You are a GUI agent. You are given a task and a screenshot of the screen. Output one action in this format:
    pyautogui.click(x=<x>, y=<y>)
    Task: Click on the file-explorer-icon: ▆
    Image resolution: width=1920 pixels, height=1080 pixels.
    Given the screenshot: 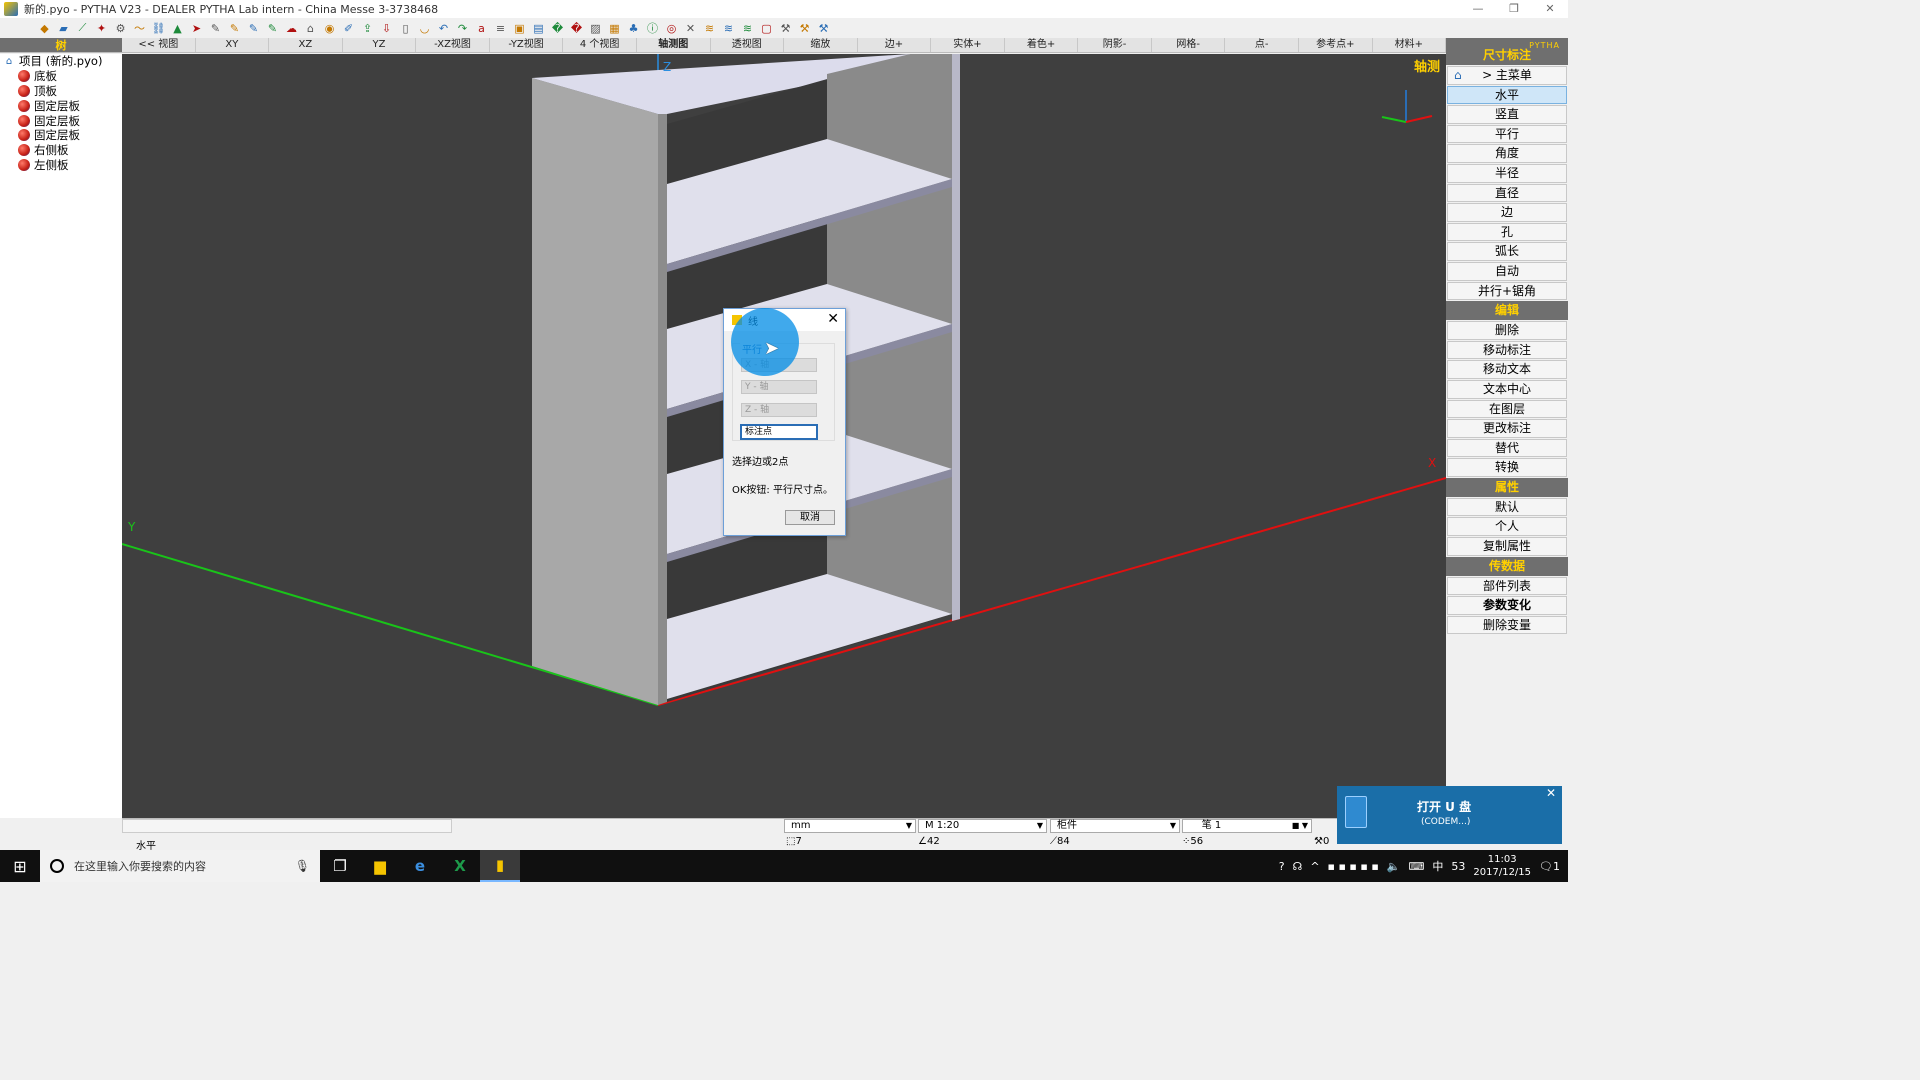 What is the action you would take?
    pyautogui.click(x=380, y=866)
    